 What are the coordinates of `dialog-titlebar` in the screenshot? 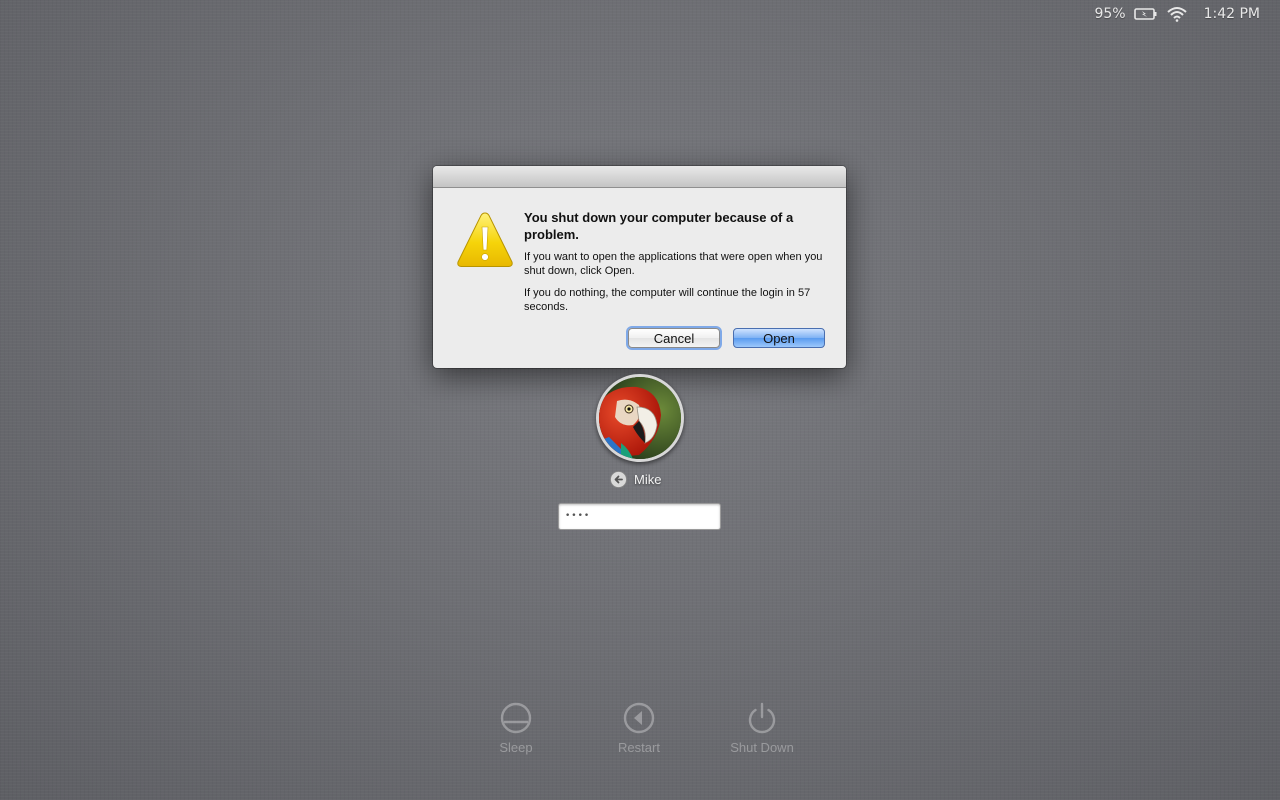 It's located at (639, 177).